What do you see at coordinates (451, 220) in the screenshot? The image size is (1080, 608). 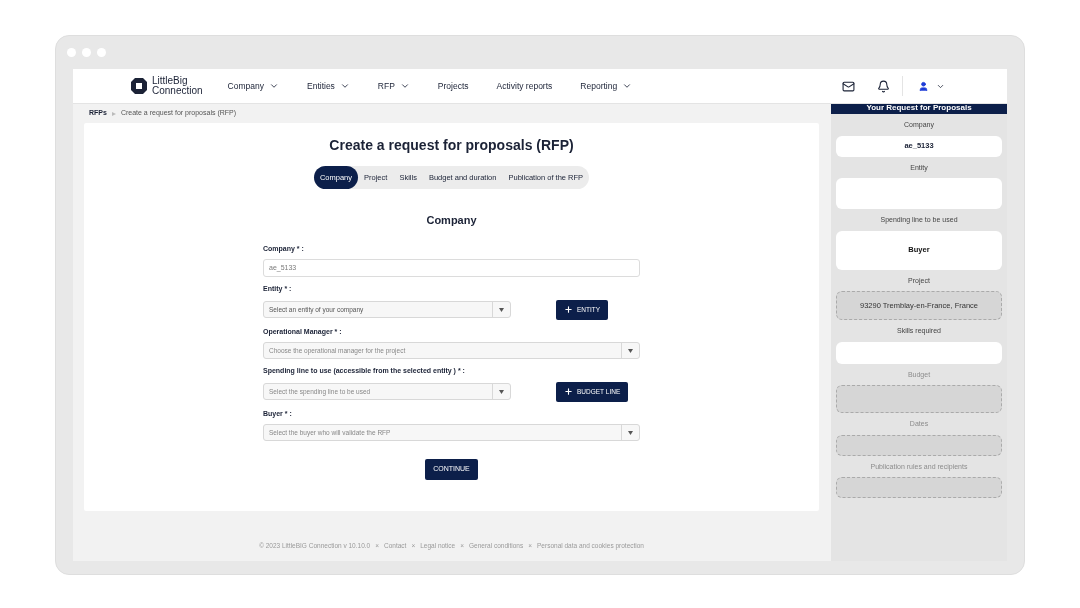 I see `section-title: Company` at bounding box center [451, 220].